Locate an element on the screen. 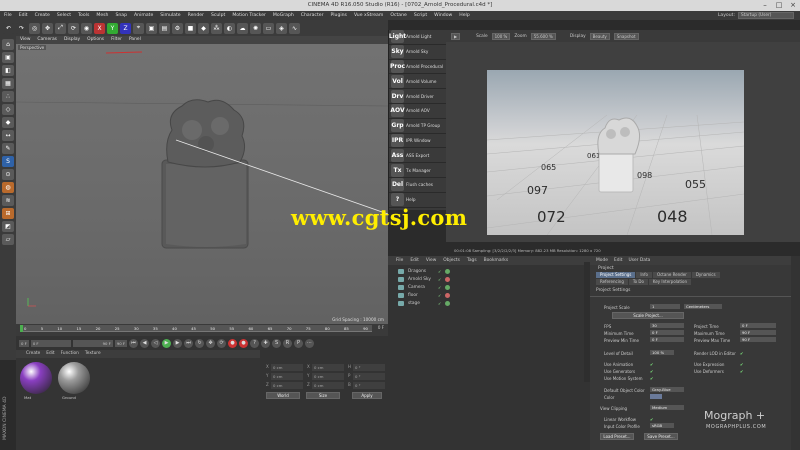 The image size is (800, 450). zoom-field: 55.600 % is located at coordinates (543, 36).